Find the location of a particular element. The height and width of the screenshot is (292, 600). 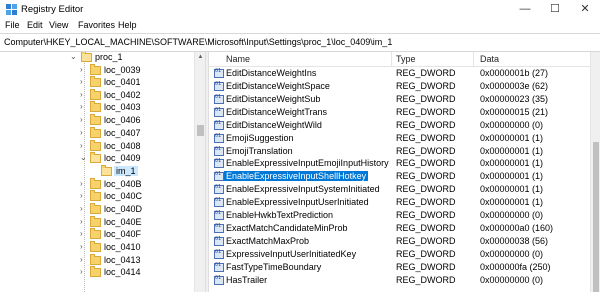

window-title: Registry Editor is located at coordinates (52, 9).